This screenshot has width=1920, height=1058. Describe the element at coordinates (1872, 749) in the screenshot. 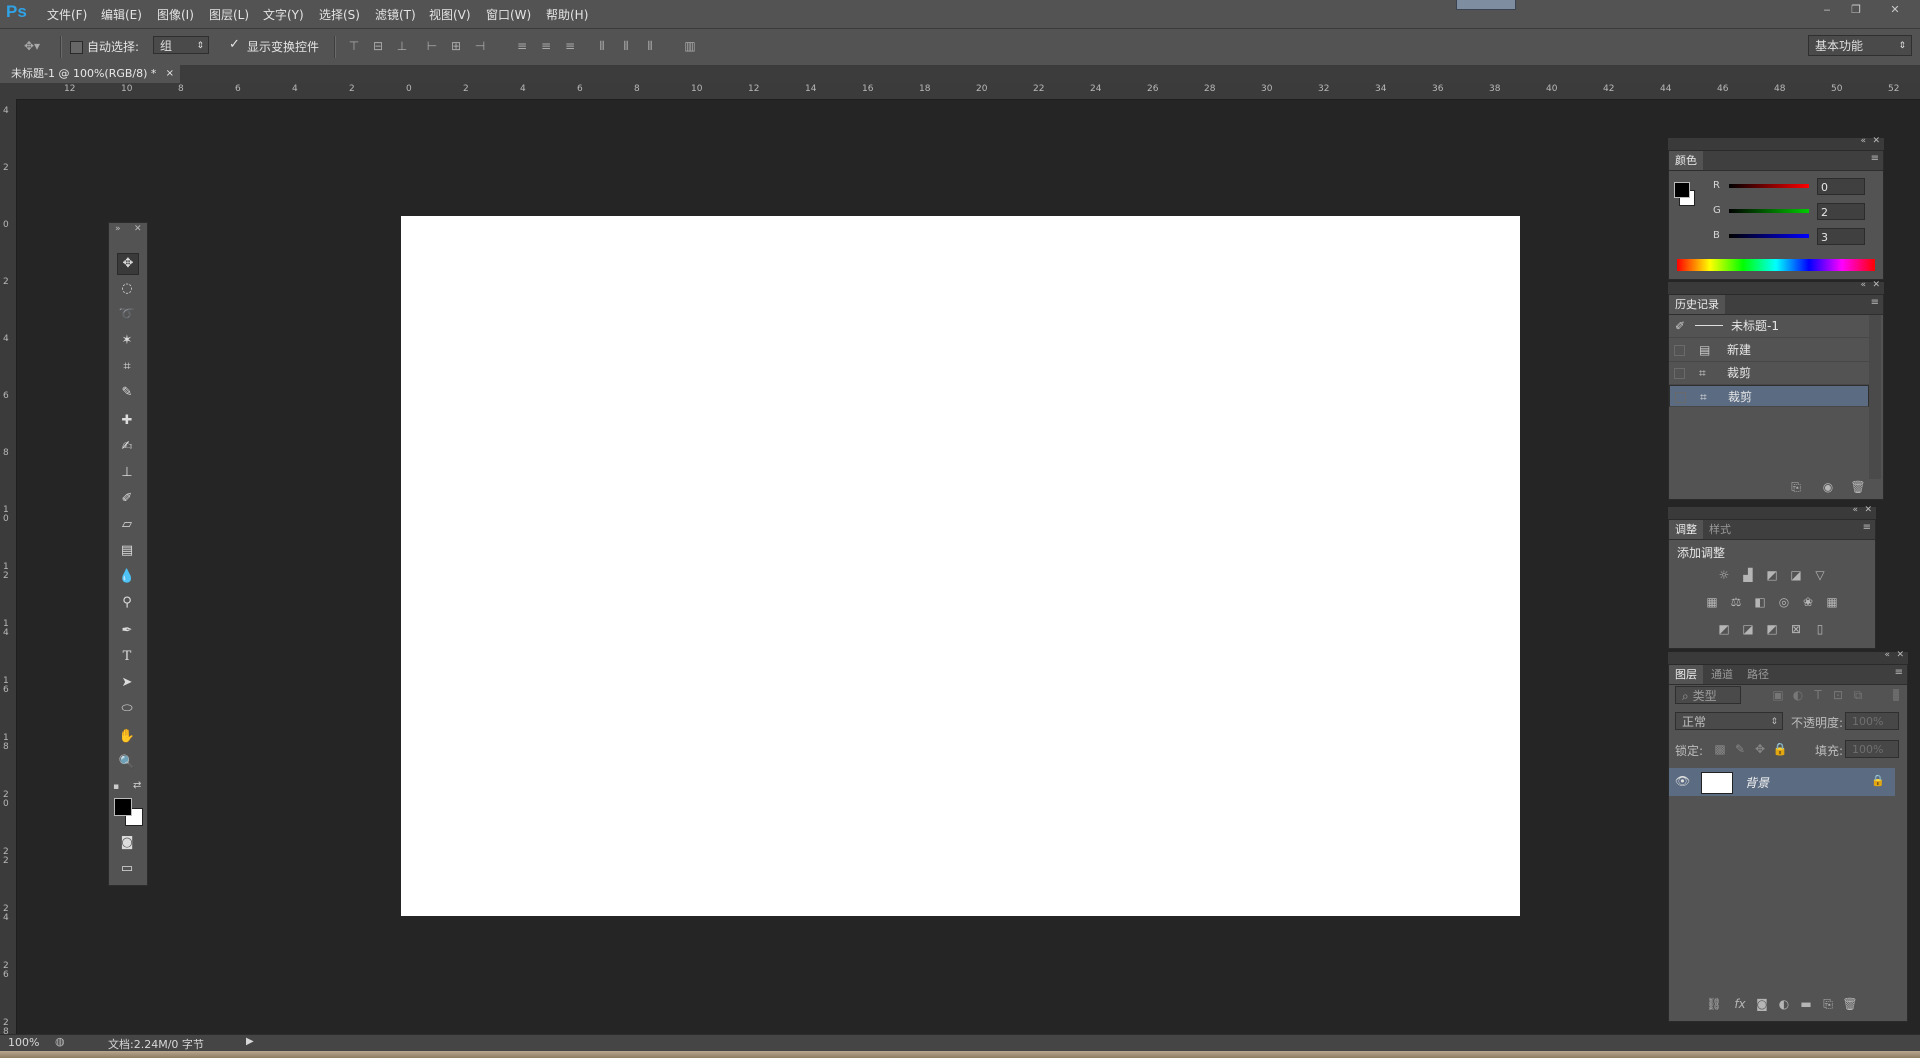

I see `fill-input: 100%` at that location.